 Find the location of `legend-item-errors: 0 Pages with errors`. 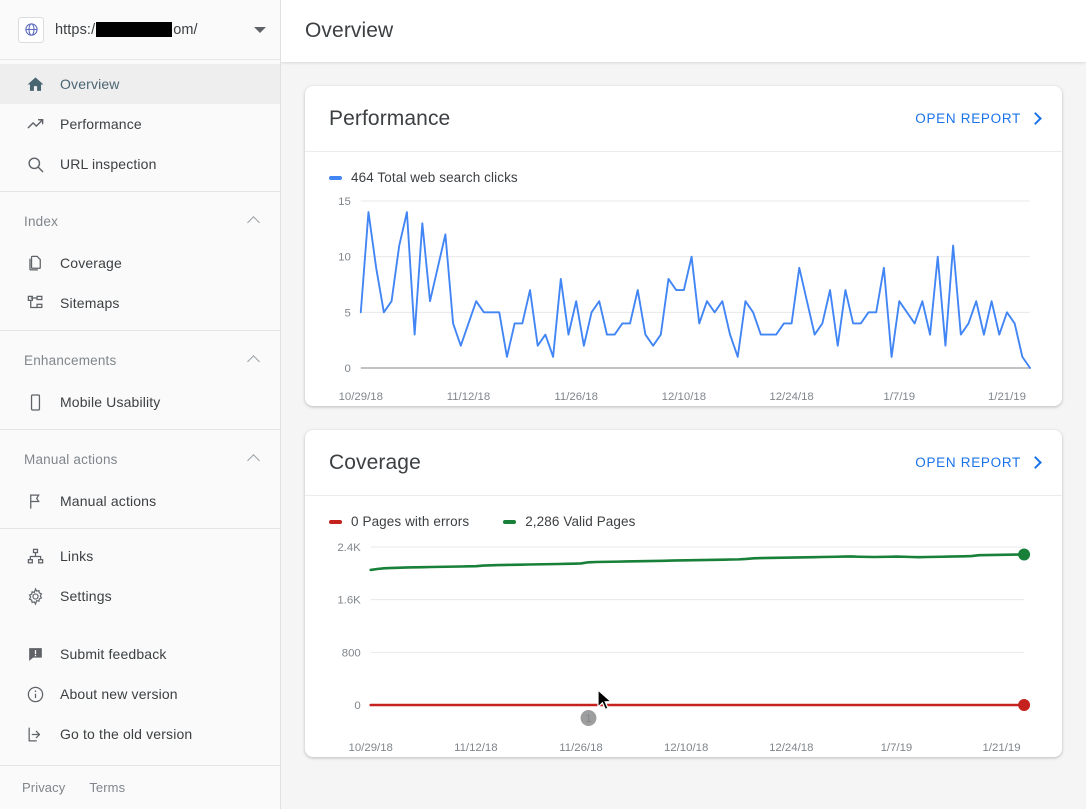

legend-item-errors: 0 Pages with errors is located at coordinates (399, 521).